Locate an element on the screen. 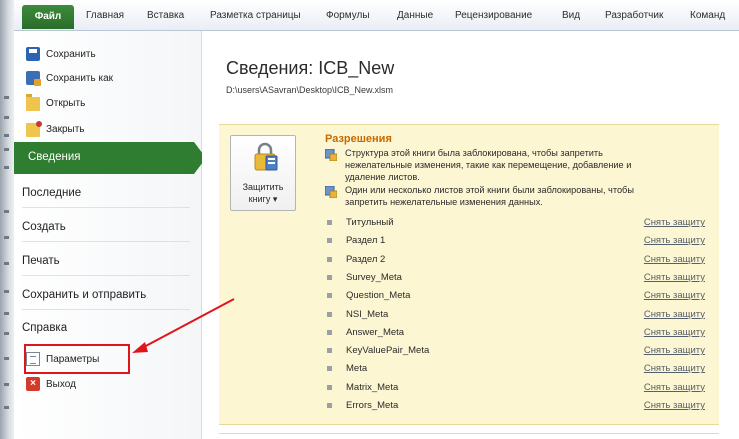  sheet-row: Errors_Meta Снять защиту is located at coordinates (517, 406).